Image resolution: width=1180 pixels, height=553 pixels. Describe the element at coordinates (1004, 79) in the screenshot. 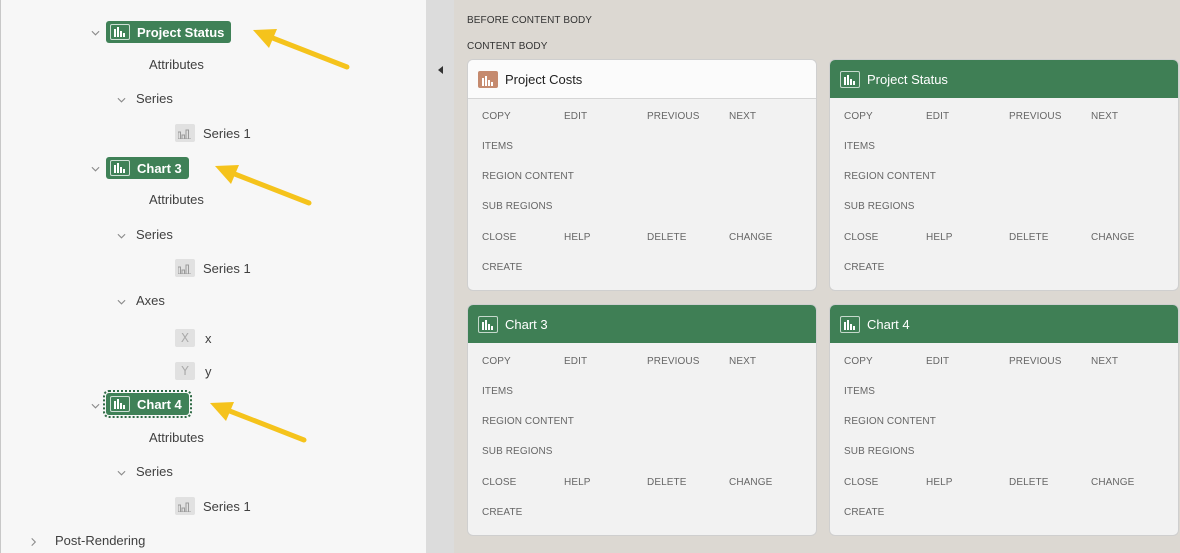

I see `region-header: Project Status` at that location.